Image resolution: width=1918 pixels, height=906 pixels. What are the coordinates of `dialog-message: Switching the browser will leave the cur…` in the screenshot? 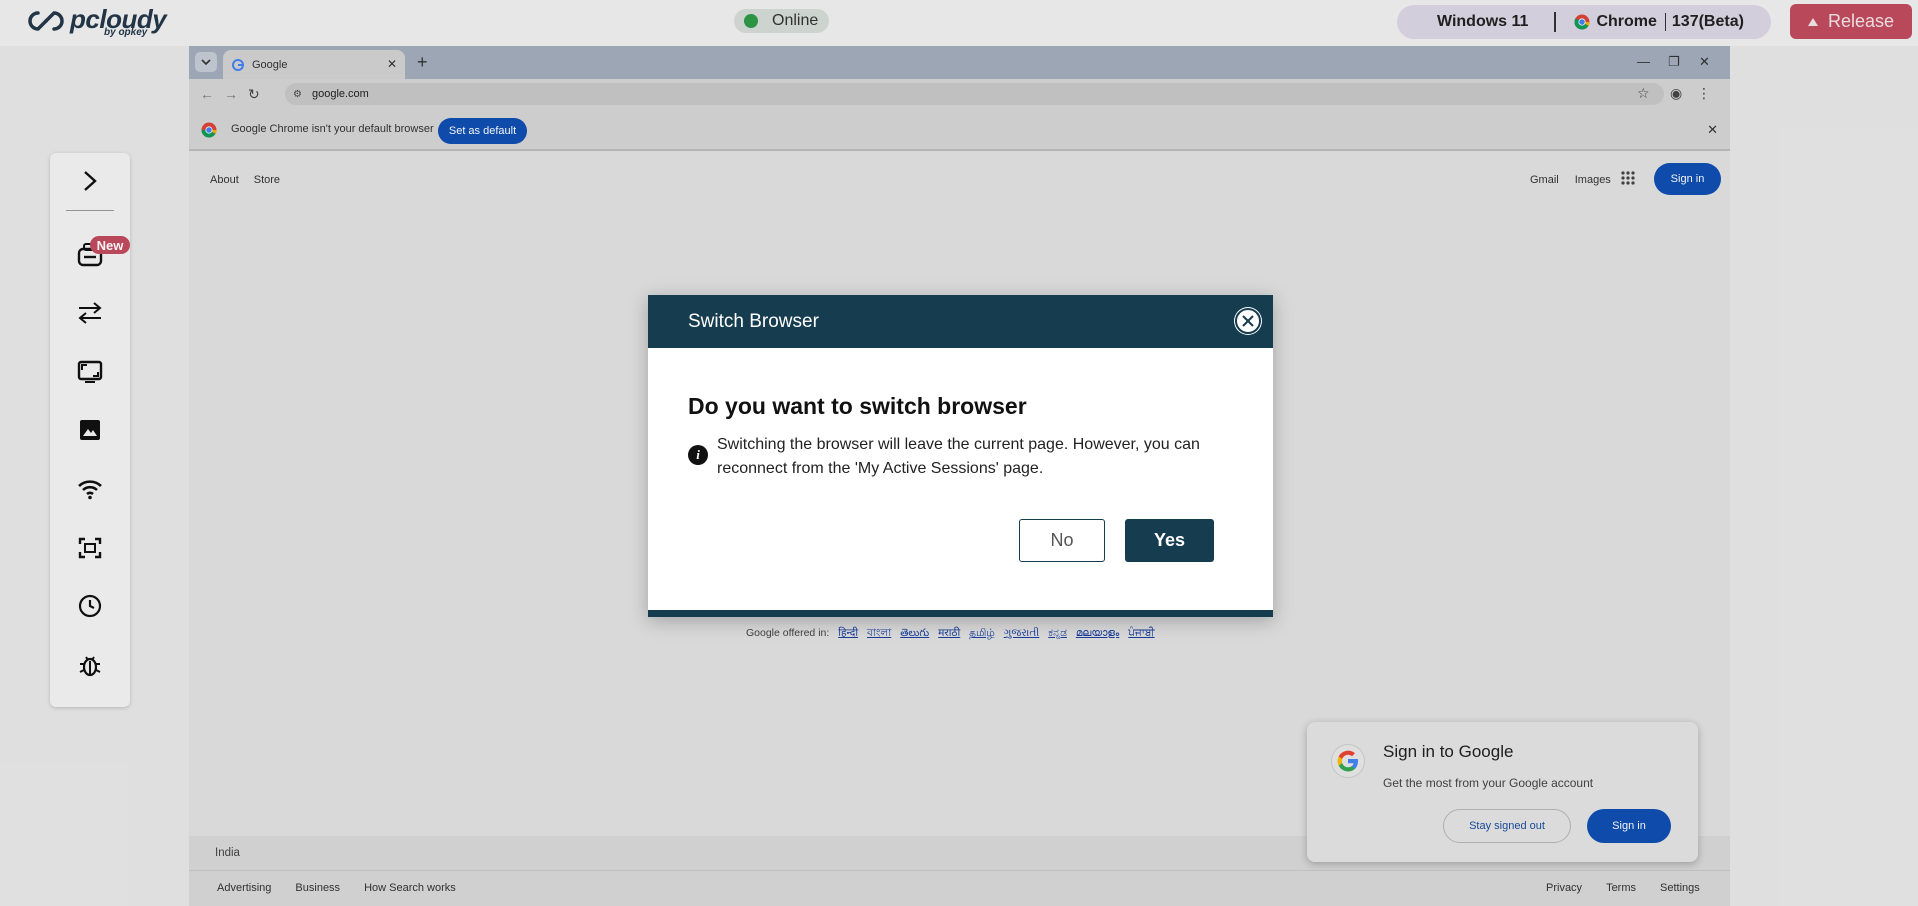 It's located at (958, 456).